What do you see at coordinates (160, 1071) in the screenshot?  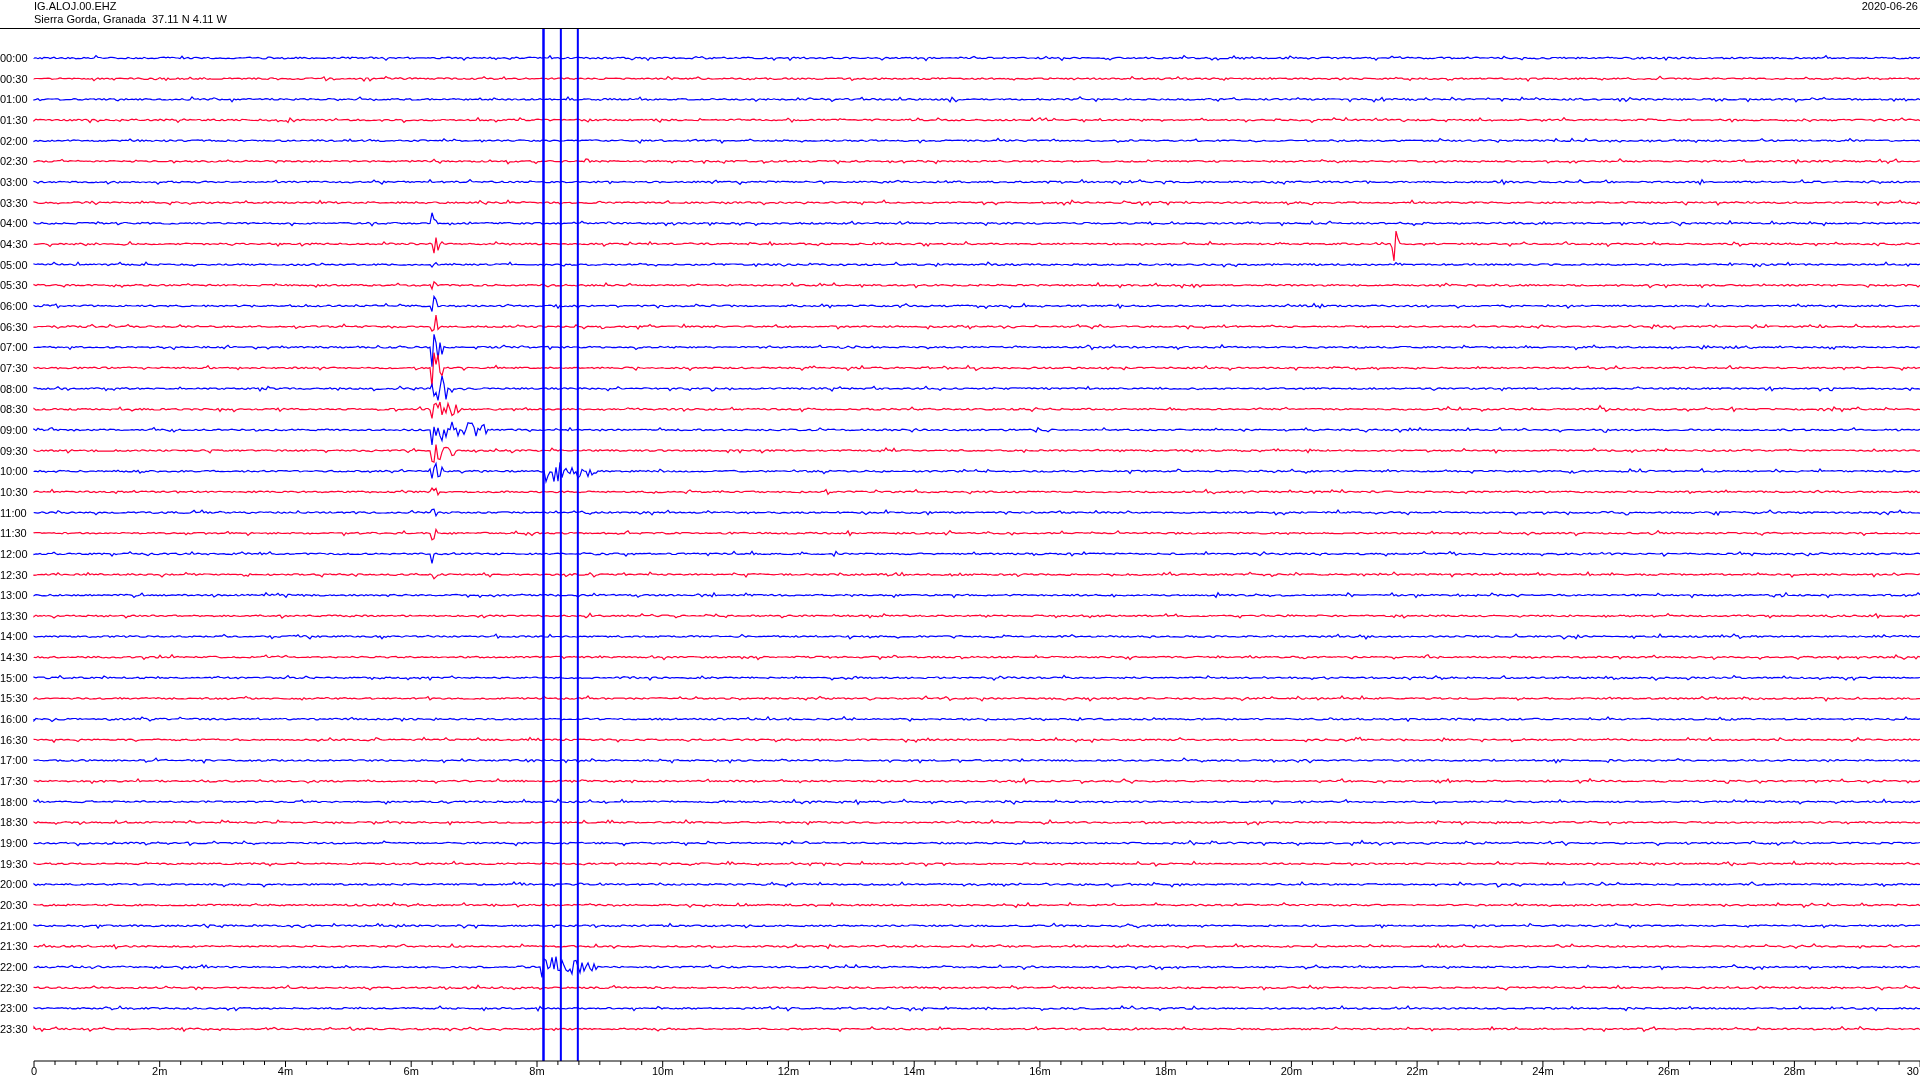 I see `axis-label: 2m` at bounding box center [160, 1071].